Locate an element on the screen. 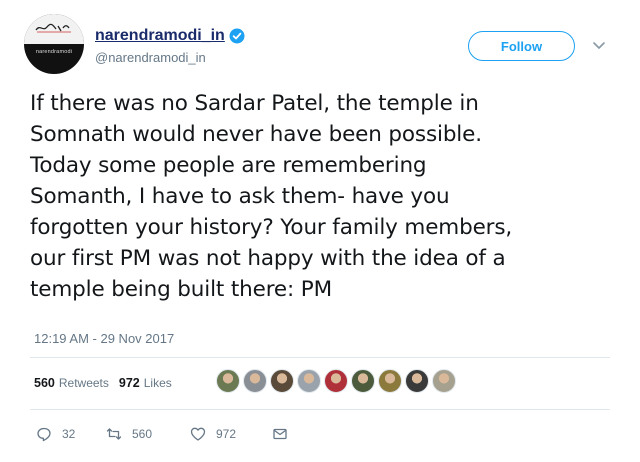 The height and width of the screenshot is (462, 640). signature-logo is located at coordinates (53, 28).